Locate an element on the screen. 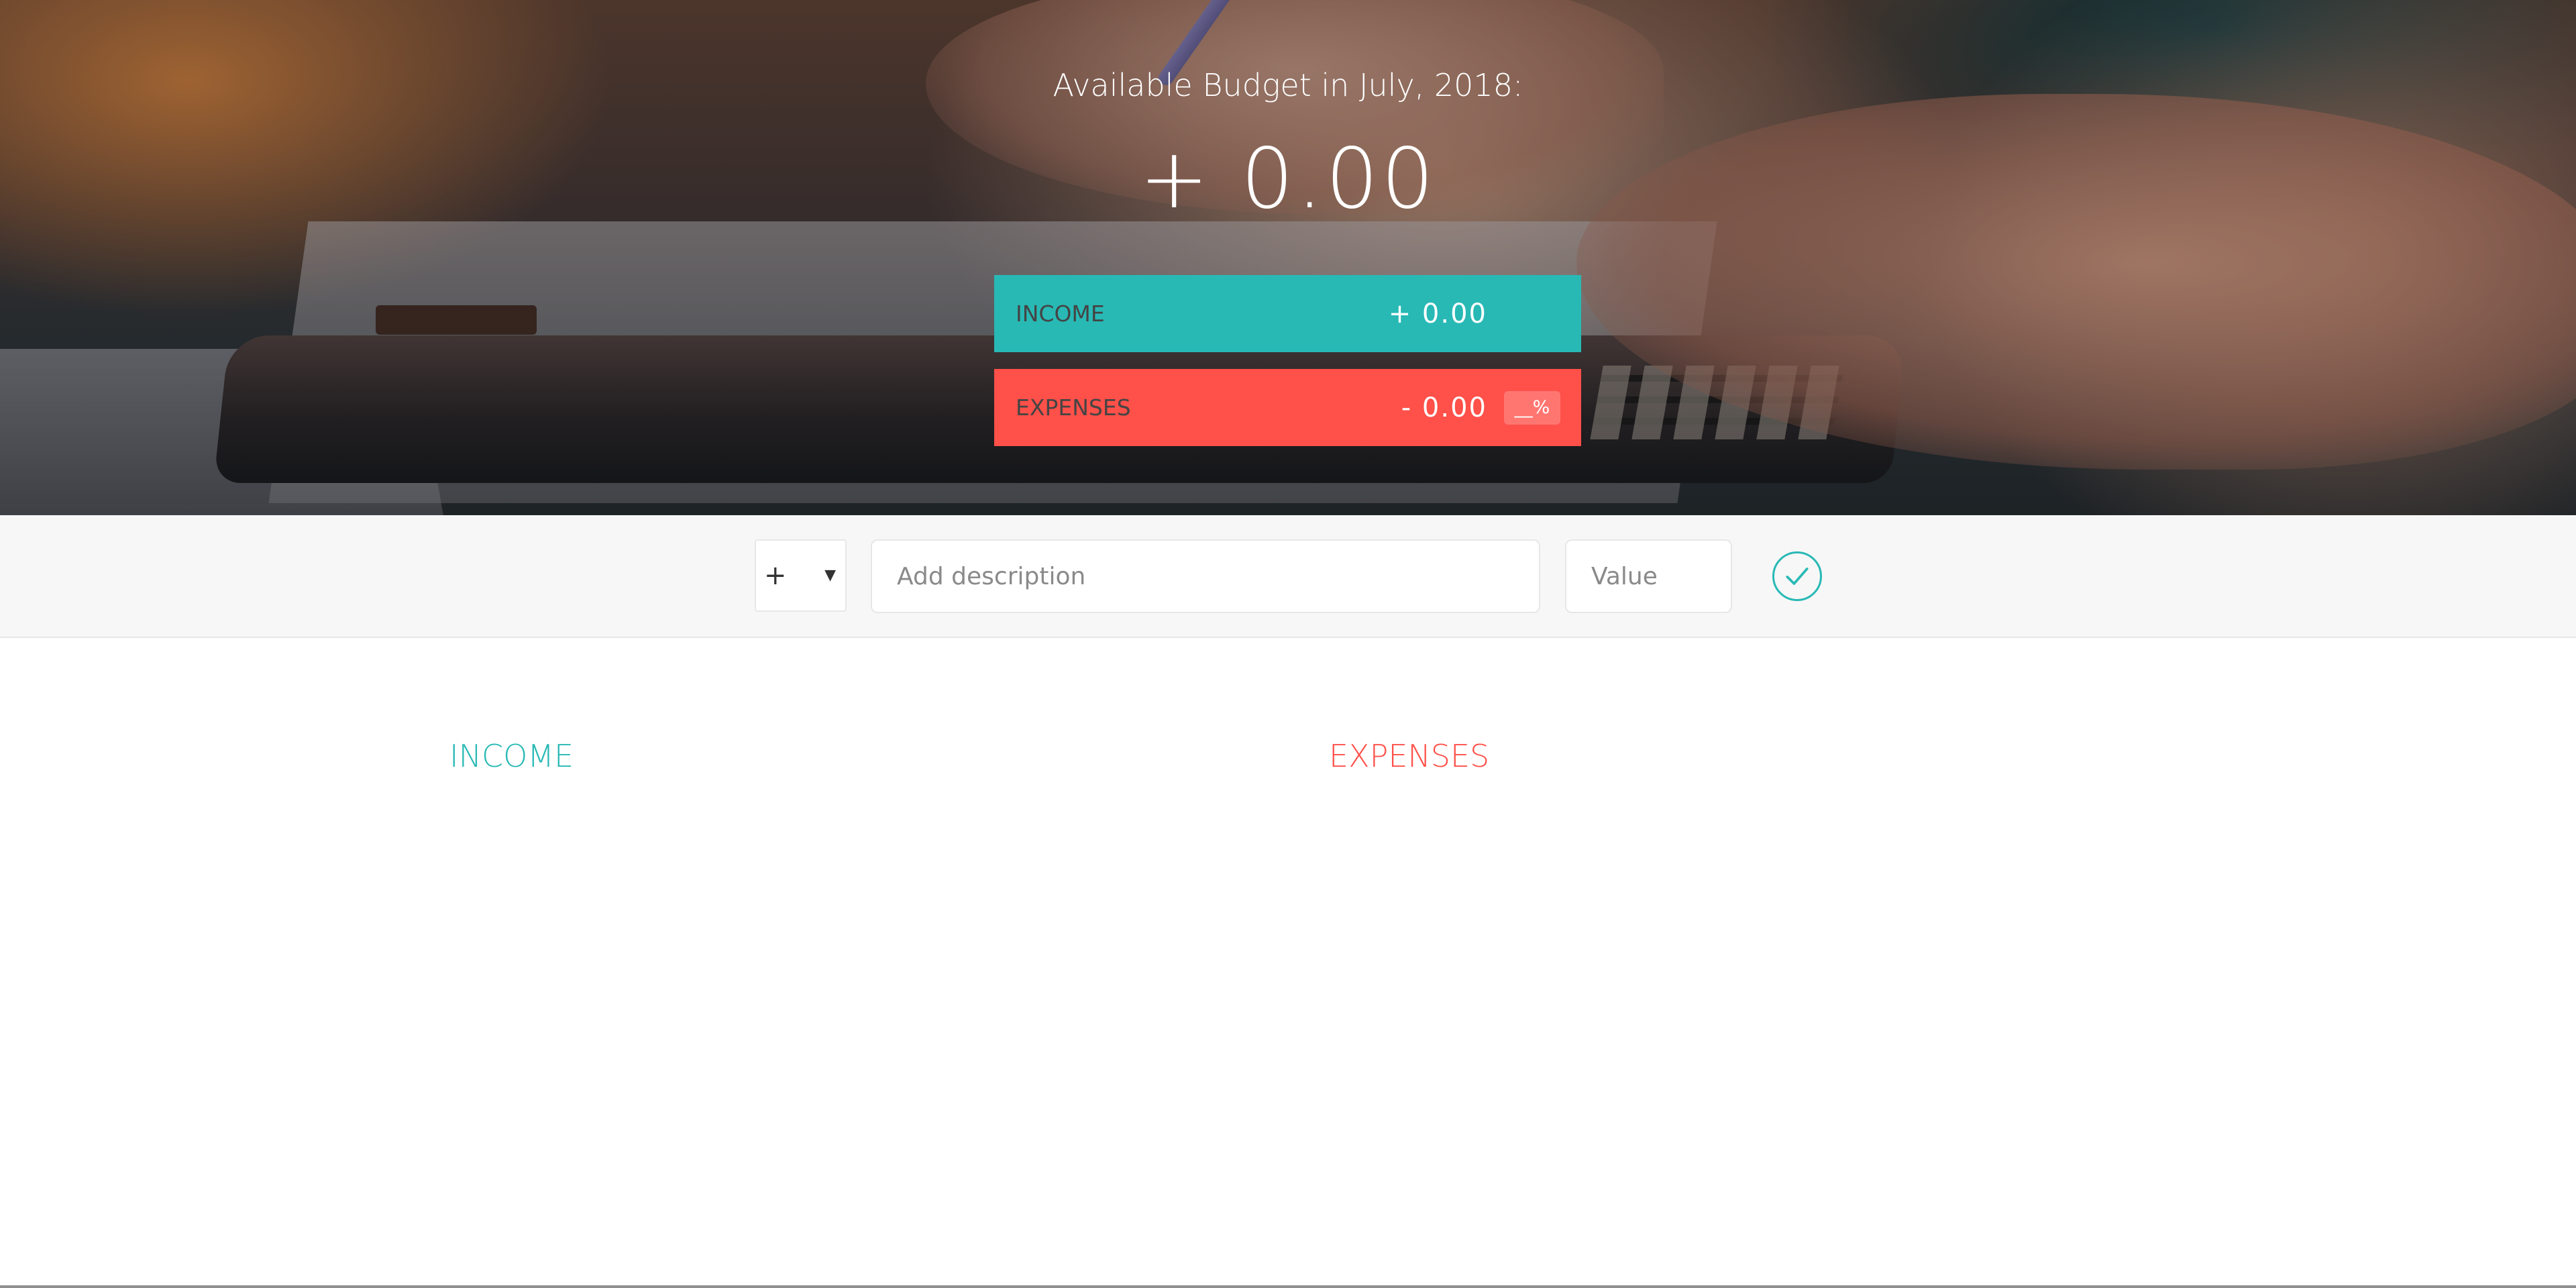  value-input is located at coordinates (1648, 576).